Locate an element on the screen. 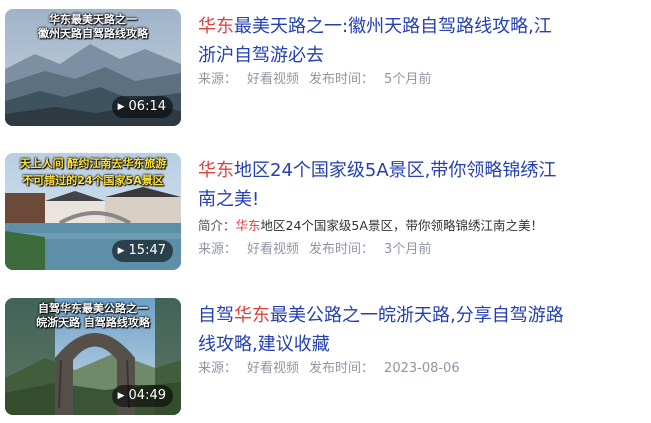 The height and width of the screenshot is (423, 651). time-value: 2023-08-06 is located at coordinates (422, 368).